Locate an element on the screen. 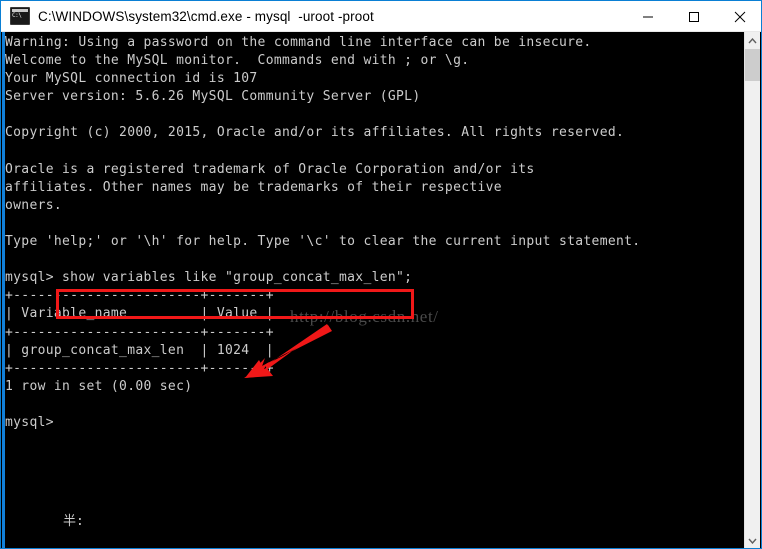  close-icon is located at coordinates (740, 16).